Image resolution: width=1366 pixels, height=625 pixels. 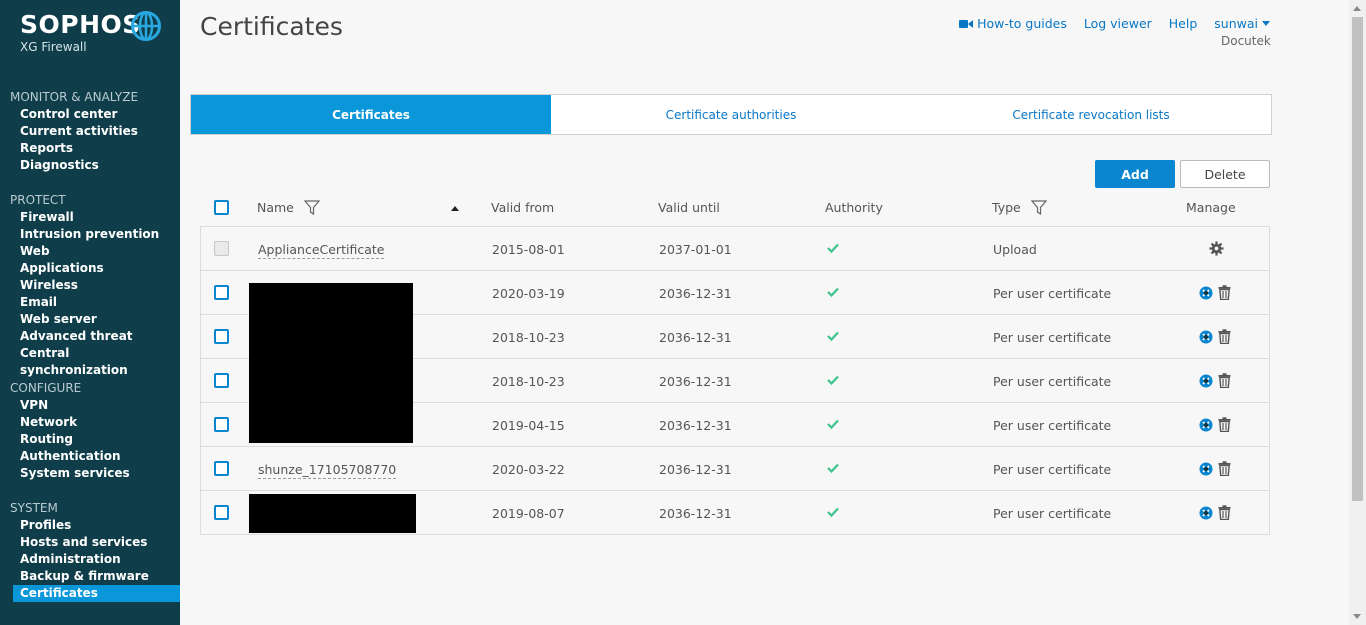 What do you see at coordinates (1266, 23) in the screenshot?
I see `chevron-down-icon` at bounding box center [1266, 23].